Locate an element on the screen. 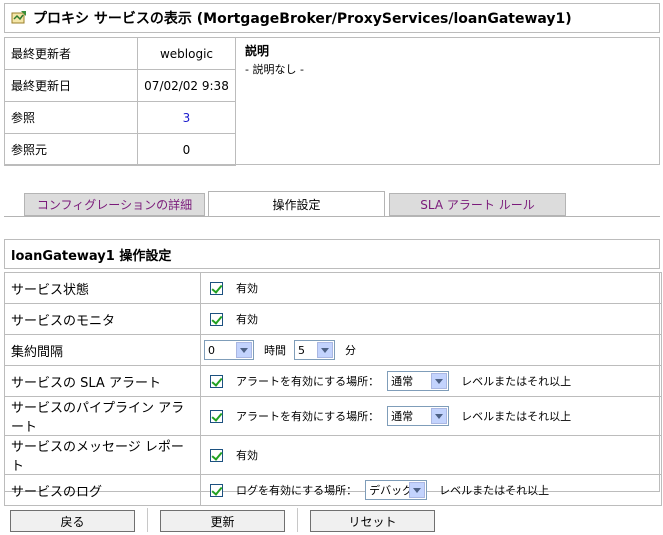 Image resolution: width=663 pixels, height=535 pixels. logging-checkbox is located at coordinates (216, 490).